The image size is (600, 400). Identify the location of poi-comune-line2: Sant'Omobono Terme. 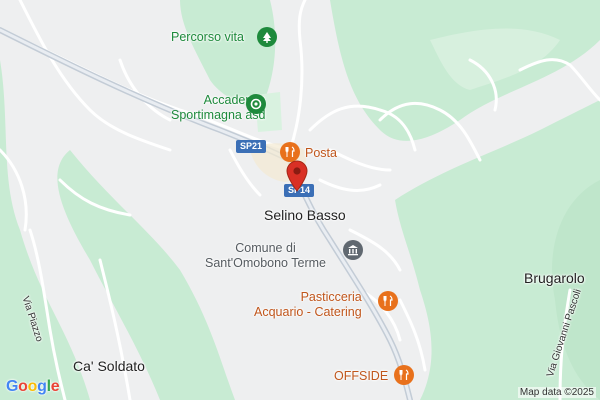
(265, 263).